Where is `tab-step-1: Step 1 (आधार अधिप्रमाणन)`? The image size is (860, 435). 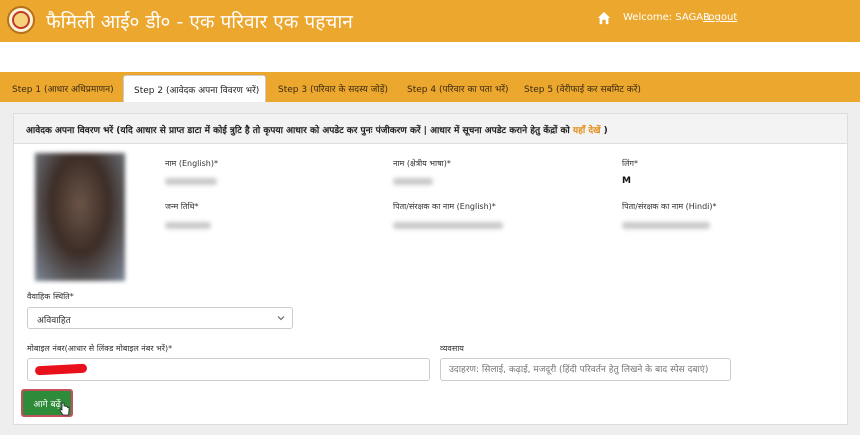 tab-step-1: Step 1 (आधार अधिप्रमाणन) is located at coordinates (61, 88).